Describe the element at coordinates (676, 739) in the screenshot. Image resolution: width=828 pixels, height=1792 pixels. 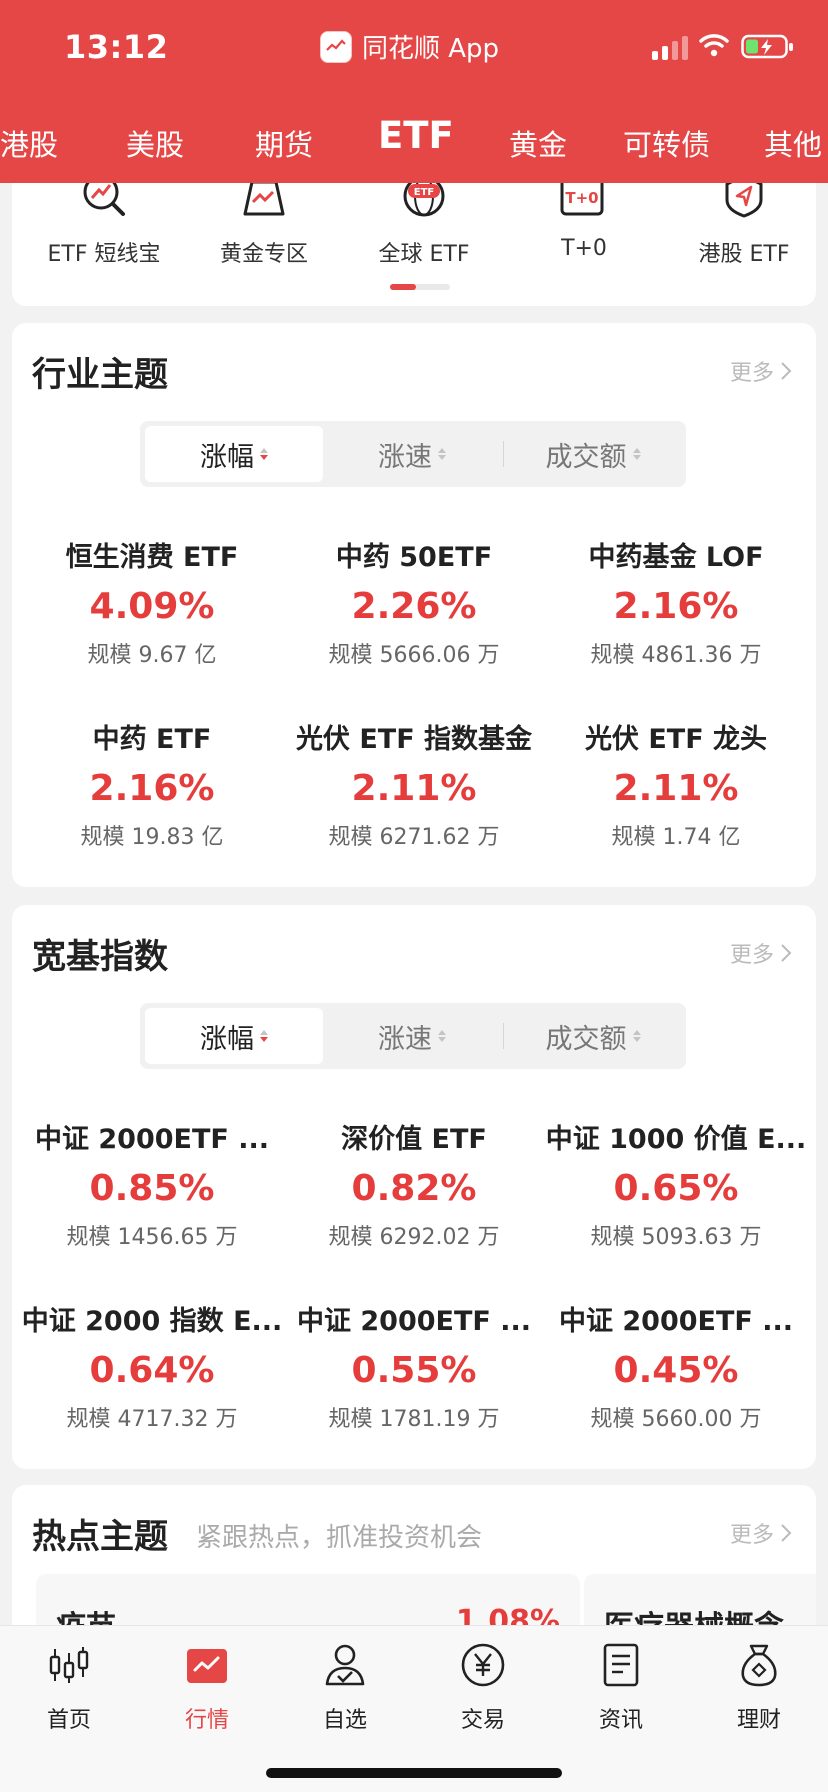
I see `etf-name: 光伏 ETF 龙头` at that location.